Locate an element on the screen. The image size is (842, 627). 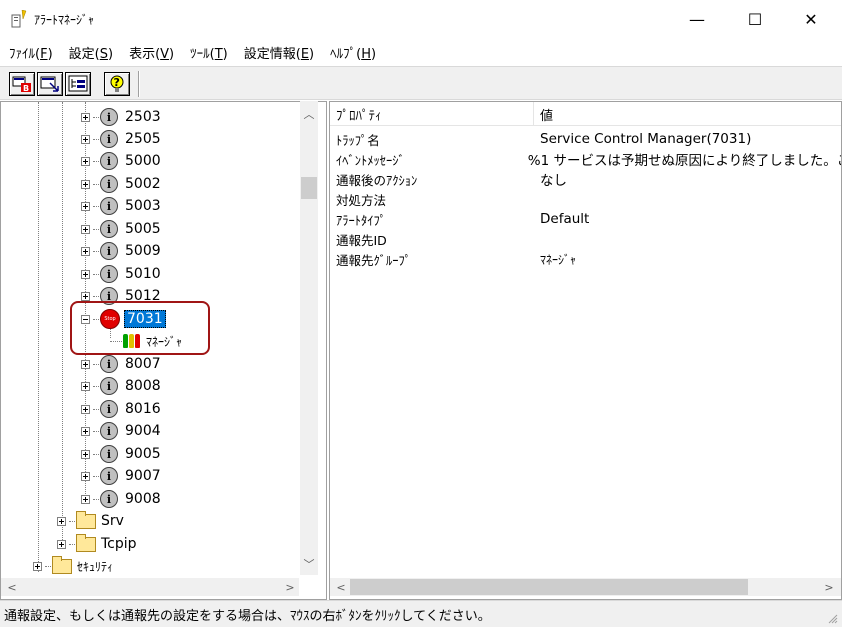
toolbar-help-button: ? is located at coordinates (117, 84).